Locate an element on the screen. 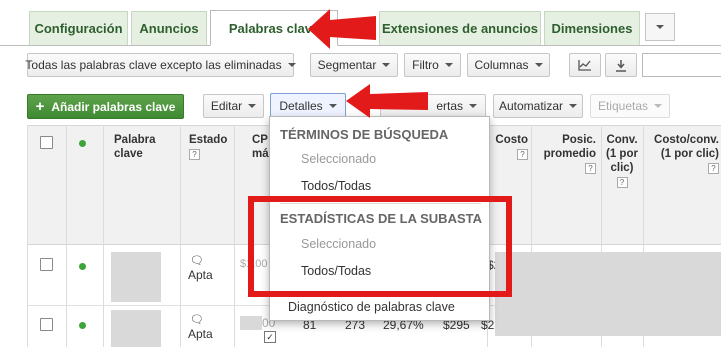 This screenshot has height=347, width=721. tab-extensiones: Extensiones de anuncios is located at coordinates (460, 28).